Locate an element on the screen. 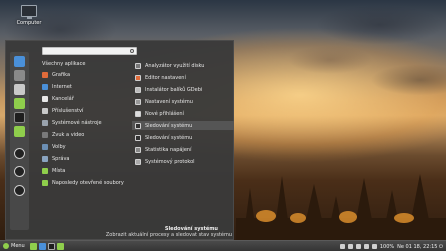  logout-icon is located at coordinates (19, 171).